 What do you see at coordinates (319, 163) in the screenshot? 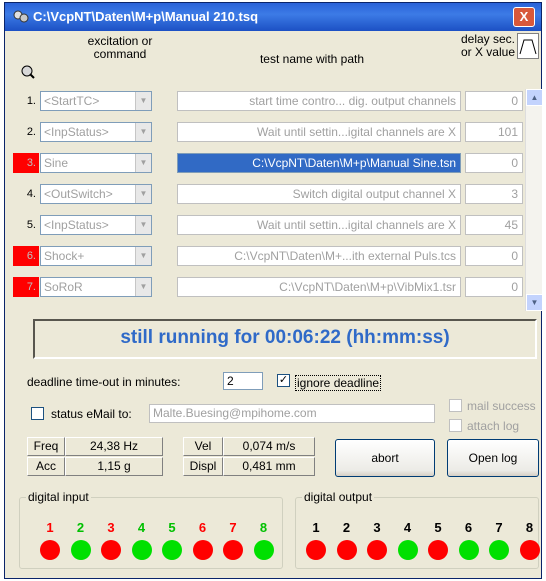
I see `test-path-field: C:\VcpNT\Daten\M+p\Manual Sine.tsn` at bounding box center [319, 163].